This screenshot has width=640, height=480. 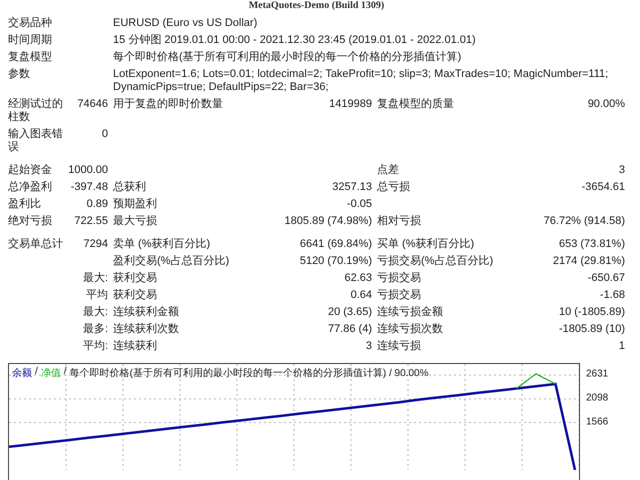 I want to click on setting-label: 参数, so click(x=19, y=75).